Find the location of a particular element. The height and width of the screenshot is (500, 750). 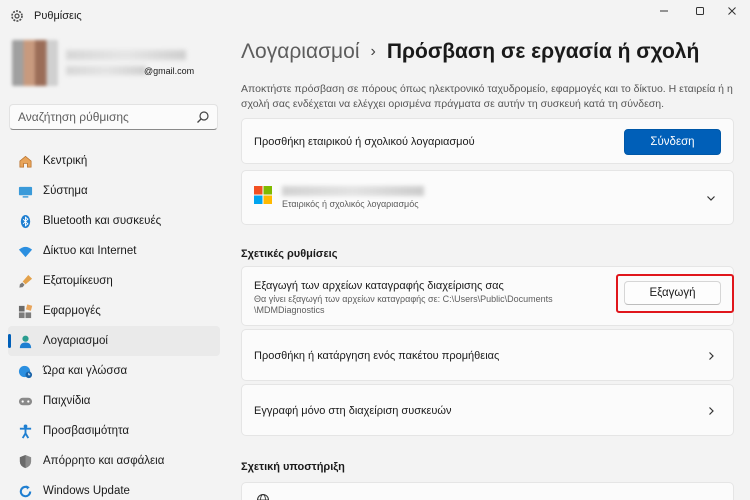

sidebar-item-label: Δίκτυο και Internet is located at coordinates (90, 251).